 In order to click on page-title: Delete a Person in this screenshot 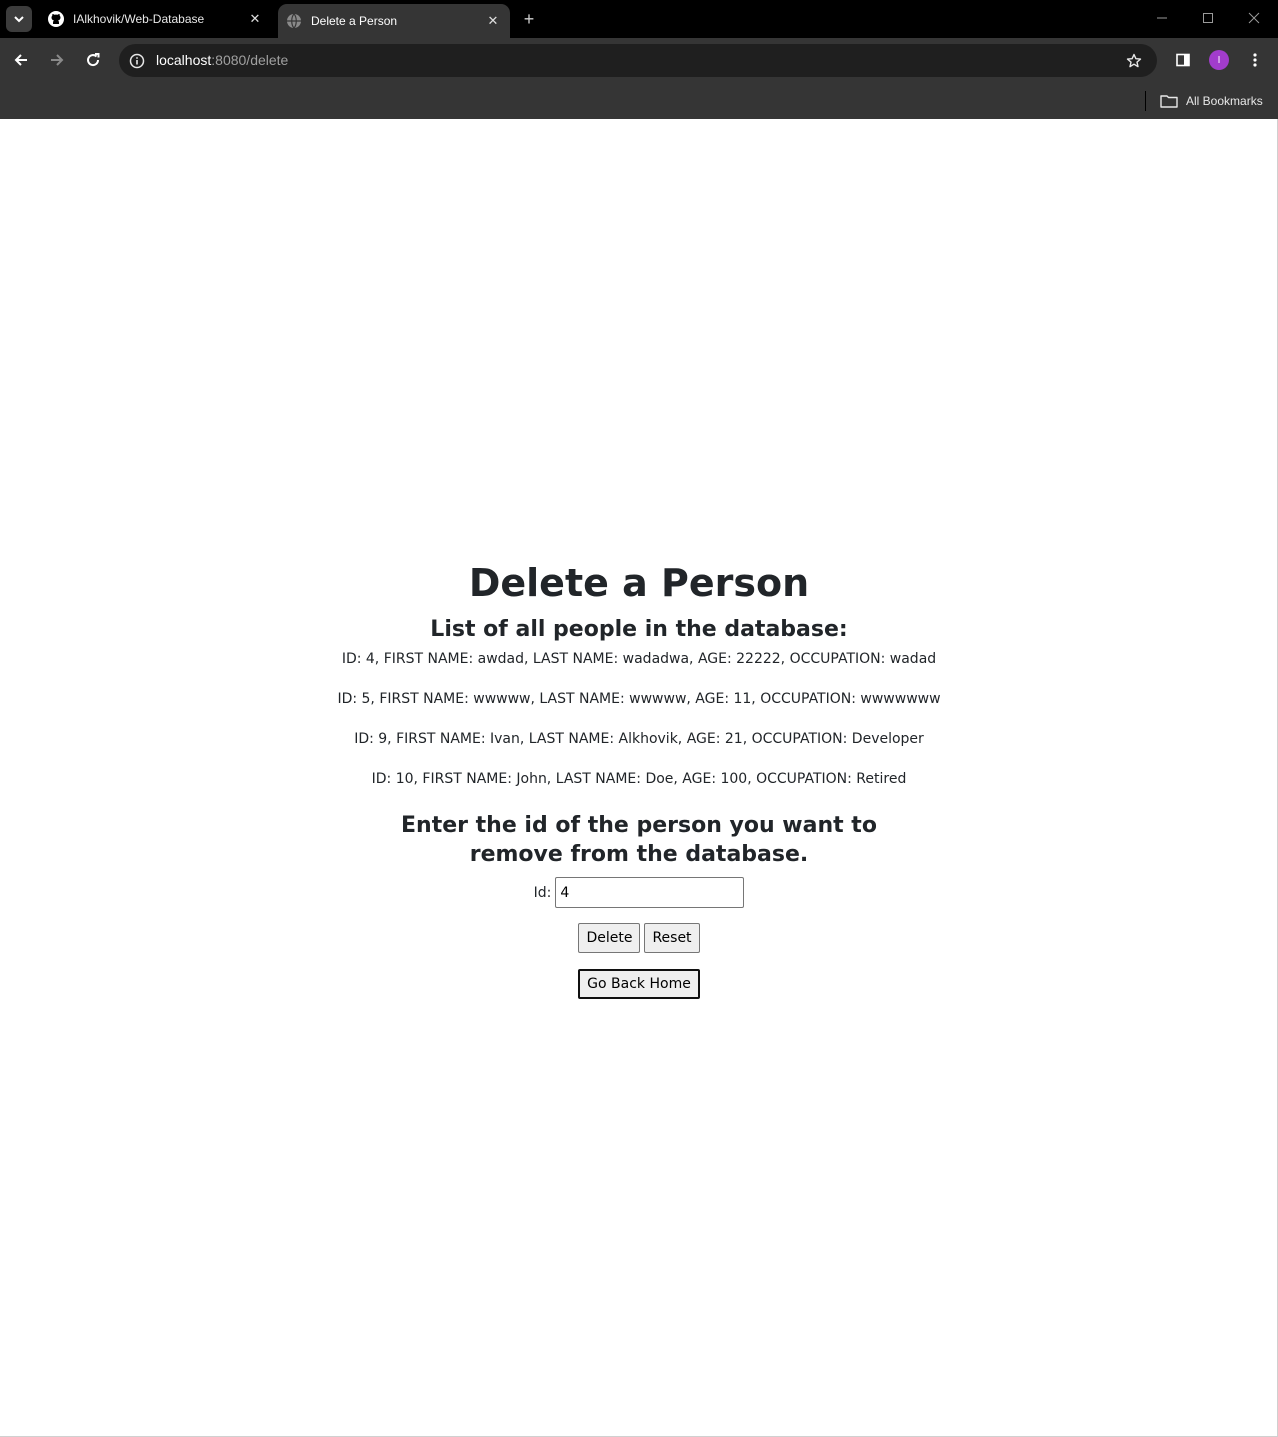, I will do `click(639, 583)`.